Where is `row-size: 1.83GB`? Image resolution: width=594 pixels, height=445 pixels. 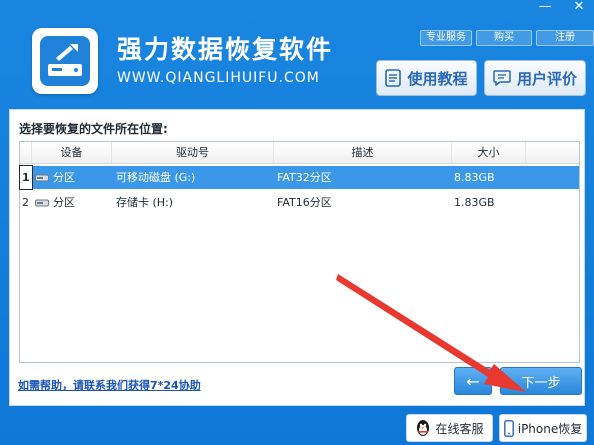
row-size: 1.83GB is located at coordinates (474, 202).